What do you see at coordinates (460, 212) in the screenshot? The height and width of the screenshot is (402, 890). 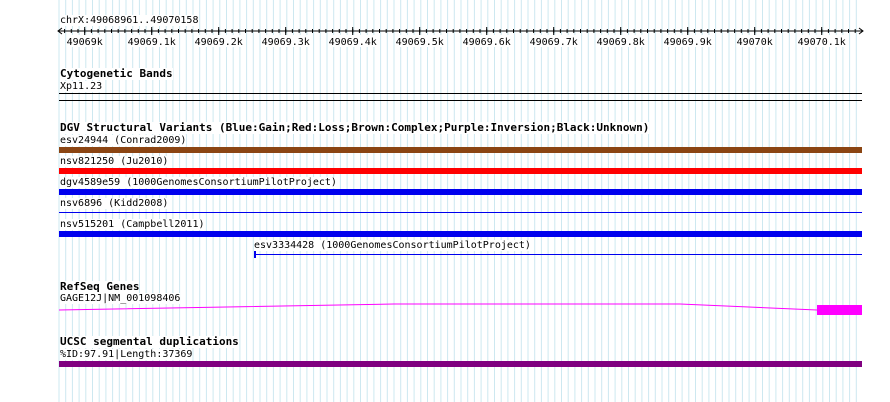 I see `variant-line-nsv6896` at bounding box center [460, 212].